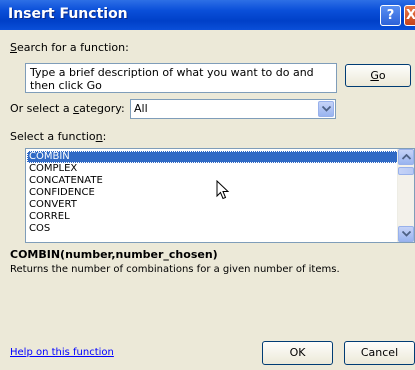 The image size is (415, 370). Describe the element at coordinates (233, 109) in the screenshot. I see `category-select: All` at that location.